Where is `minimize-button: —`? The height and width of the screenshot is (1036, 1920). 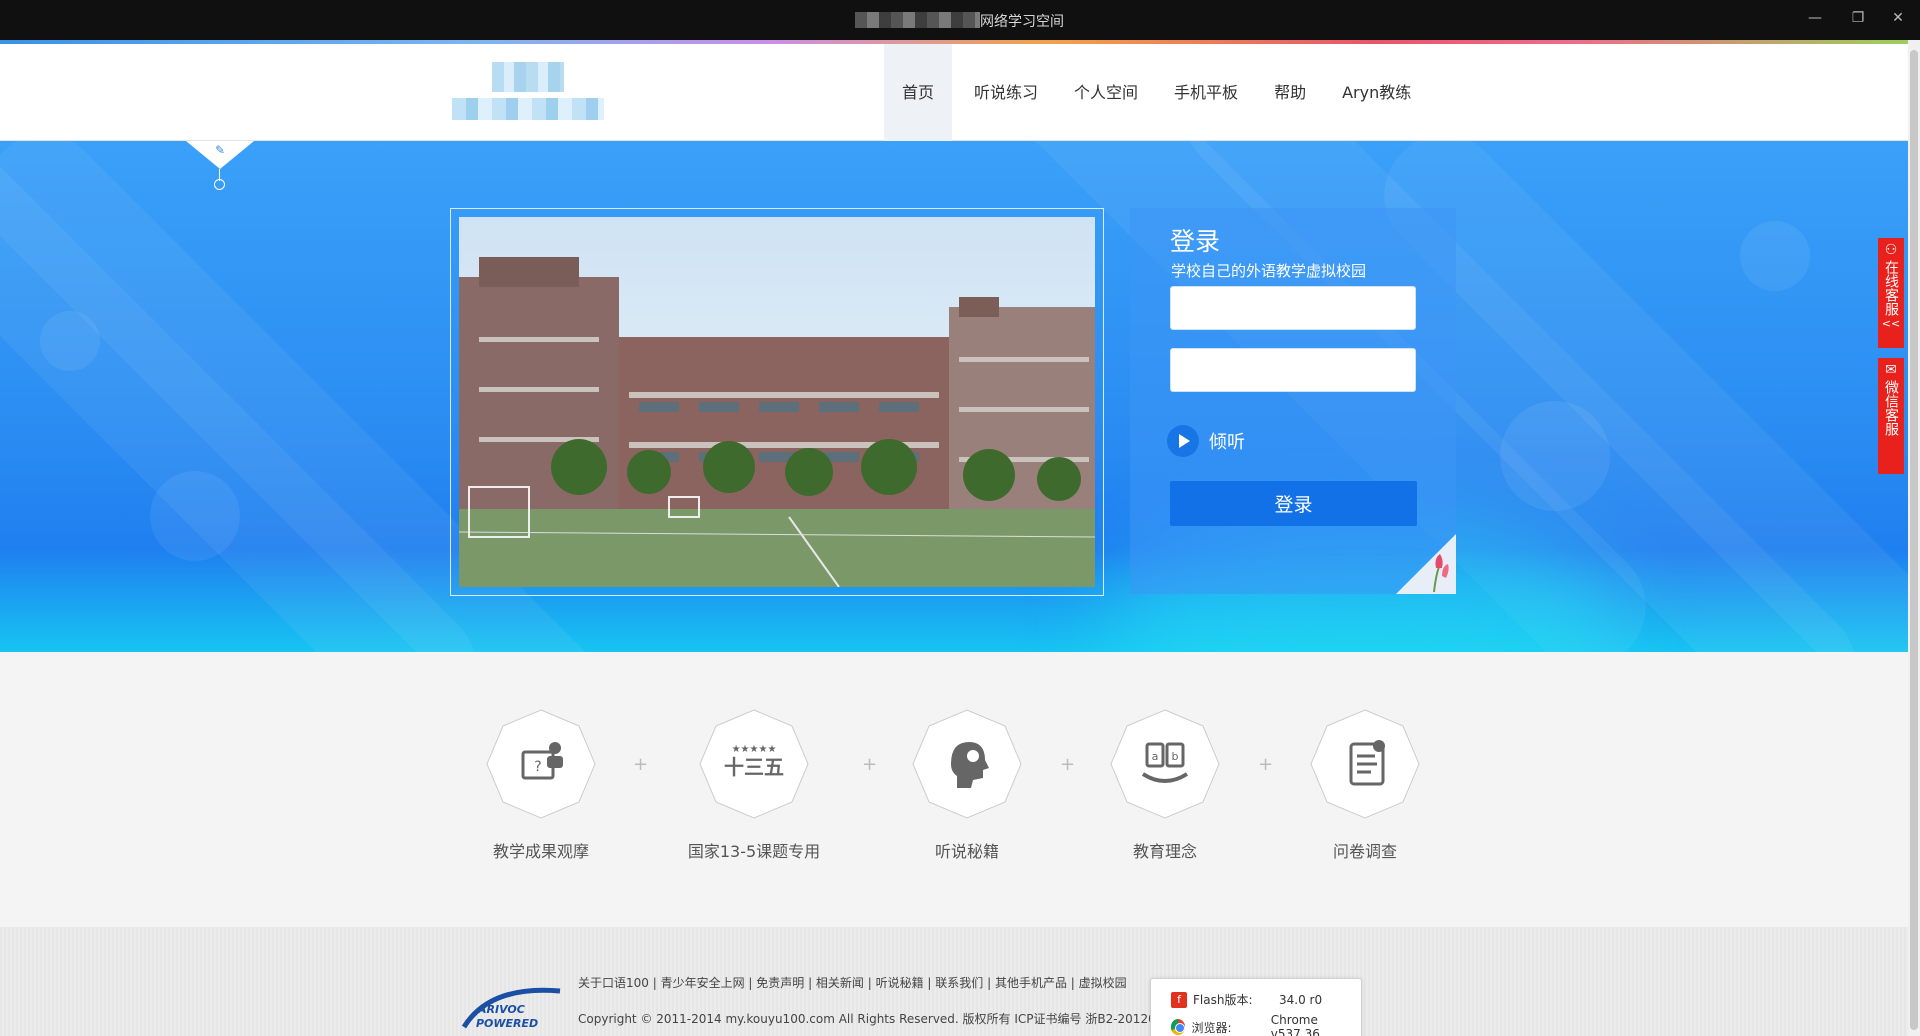
minimize-button: — is located at coordinates (1815, 18).